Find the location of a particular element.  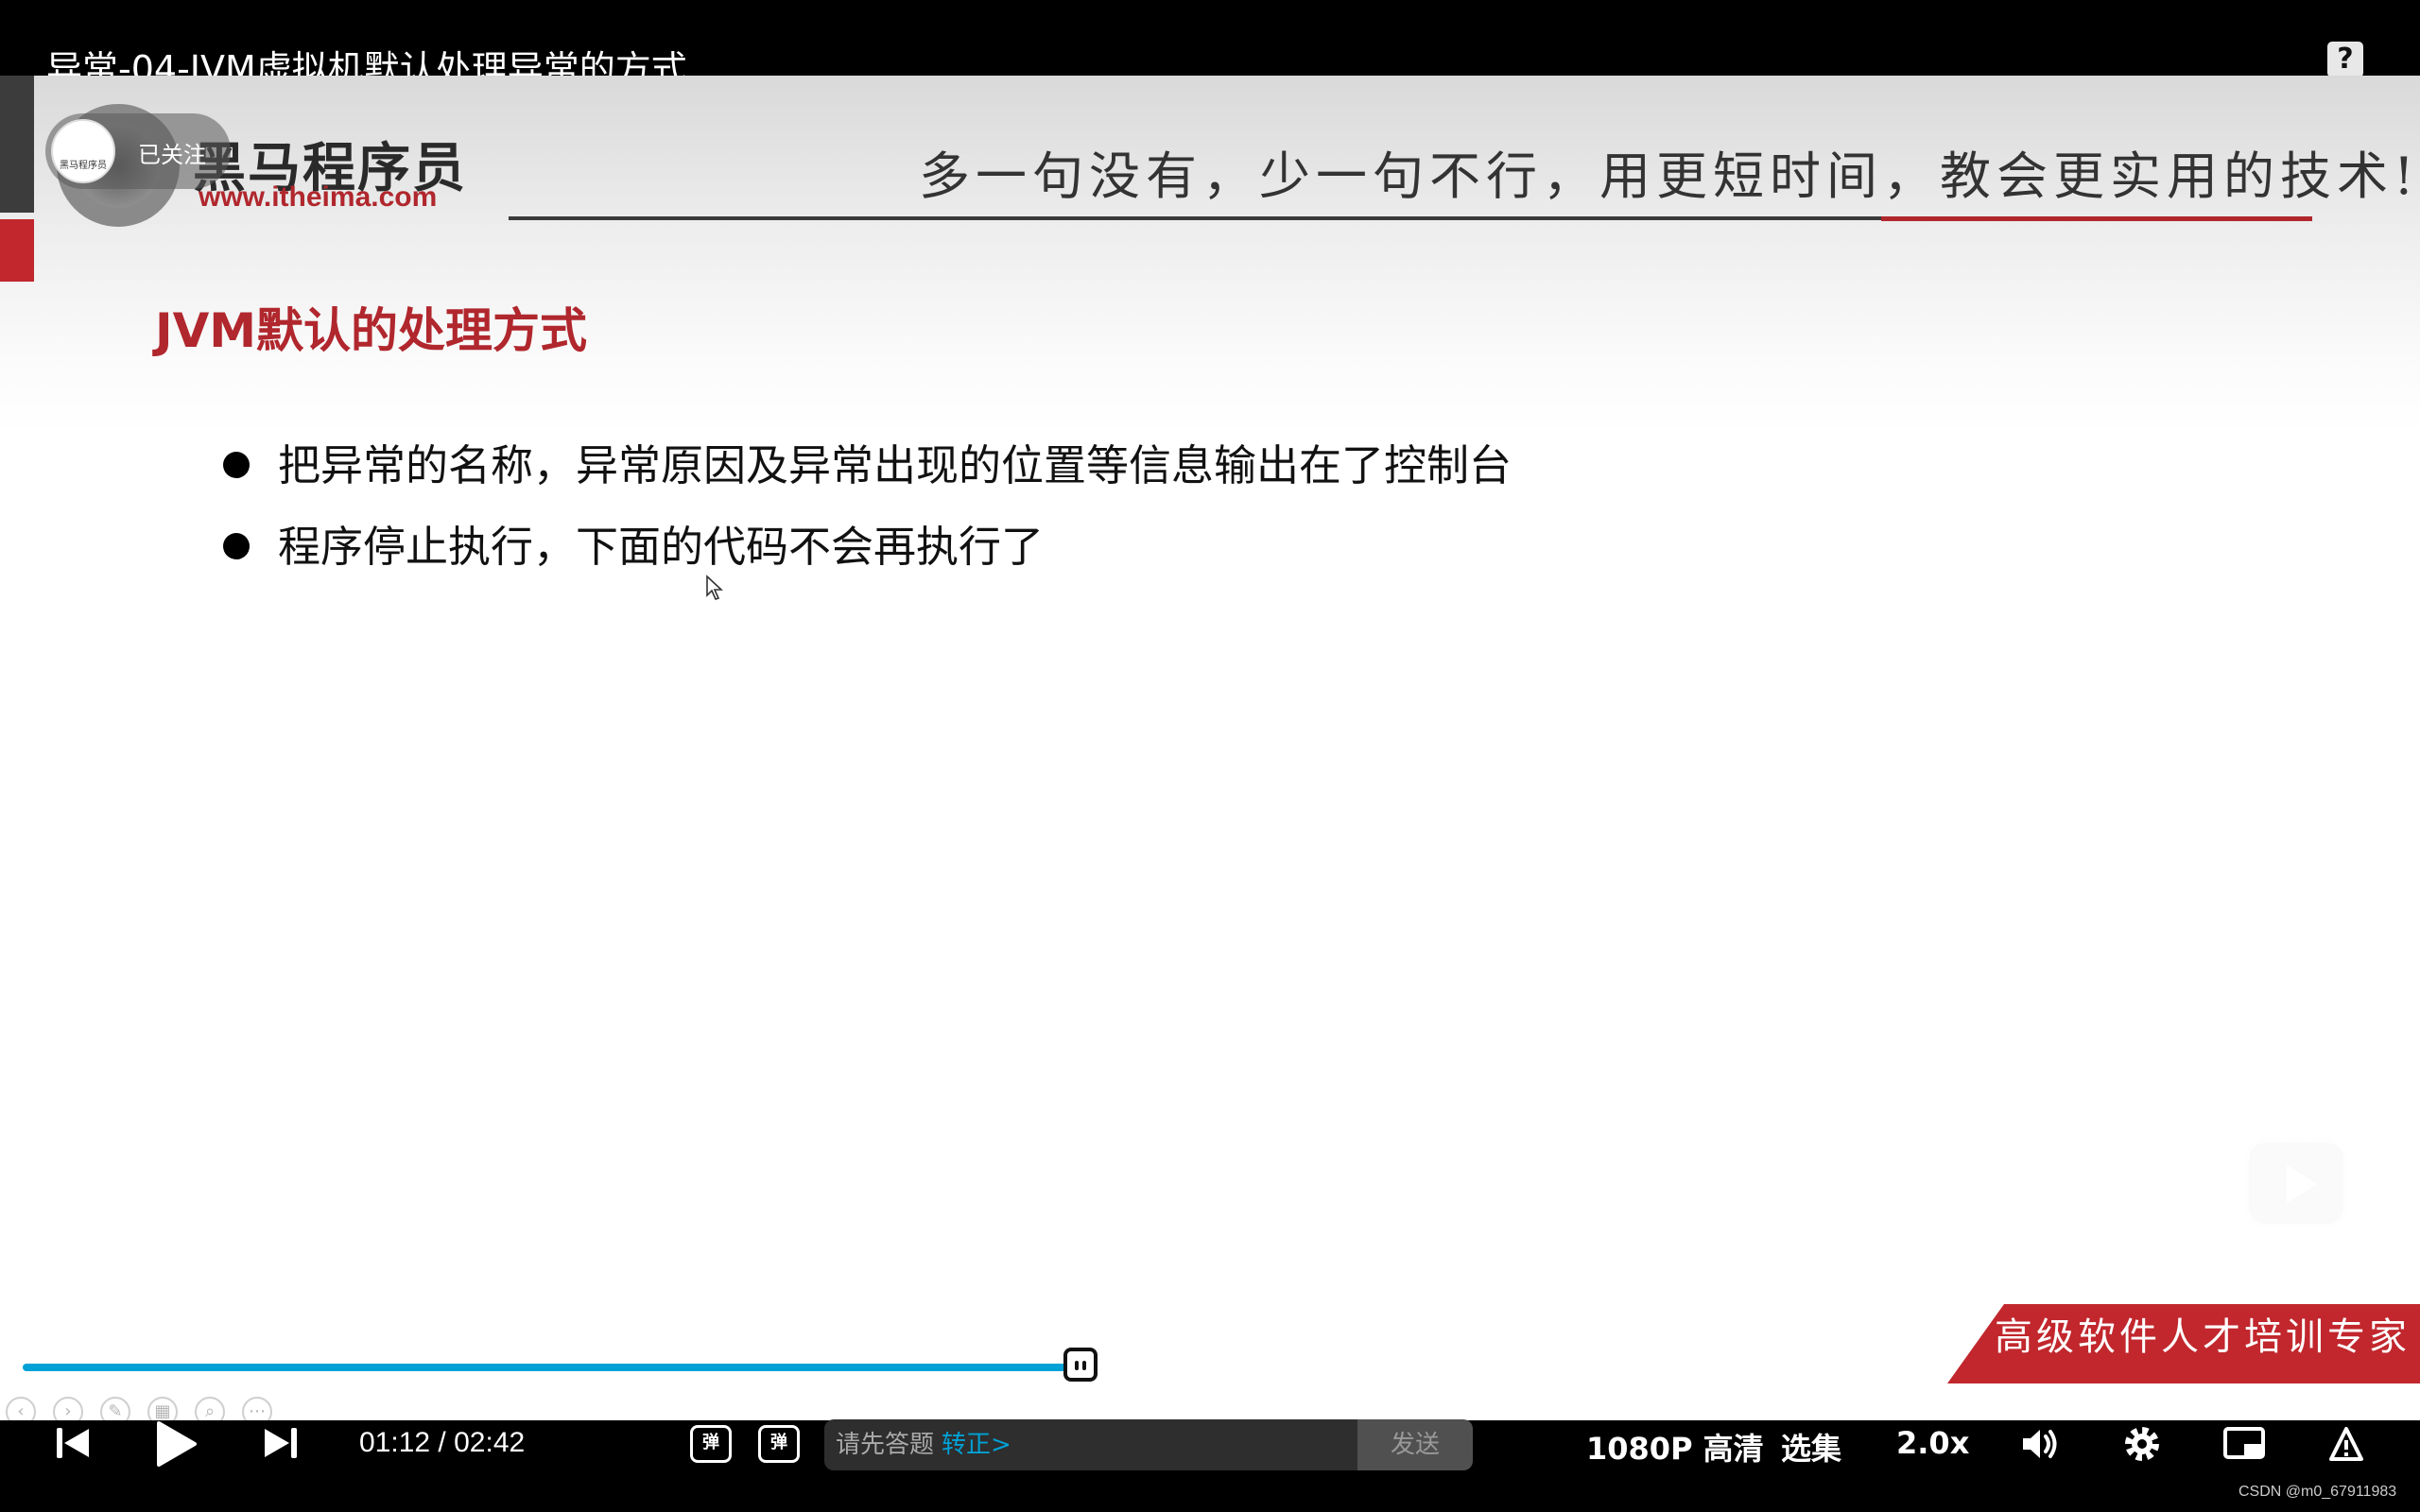

quality-button: 1080P 高清 is located at coordinates (1675, 1447).